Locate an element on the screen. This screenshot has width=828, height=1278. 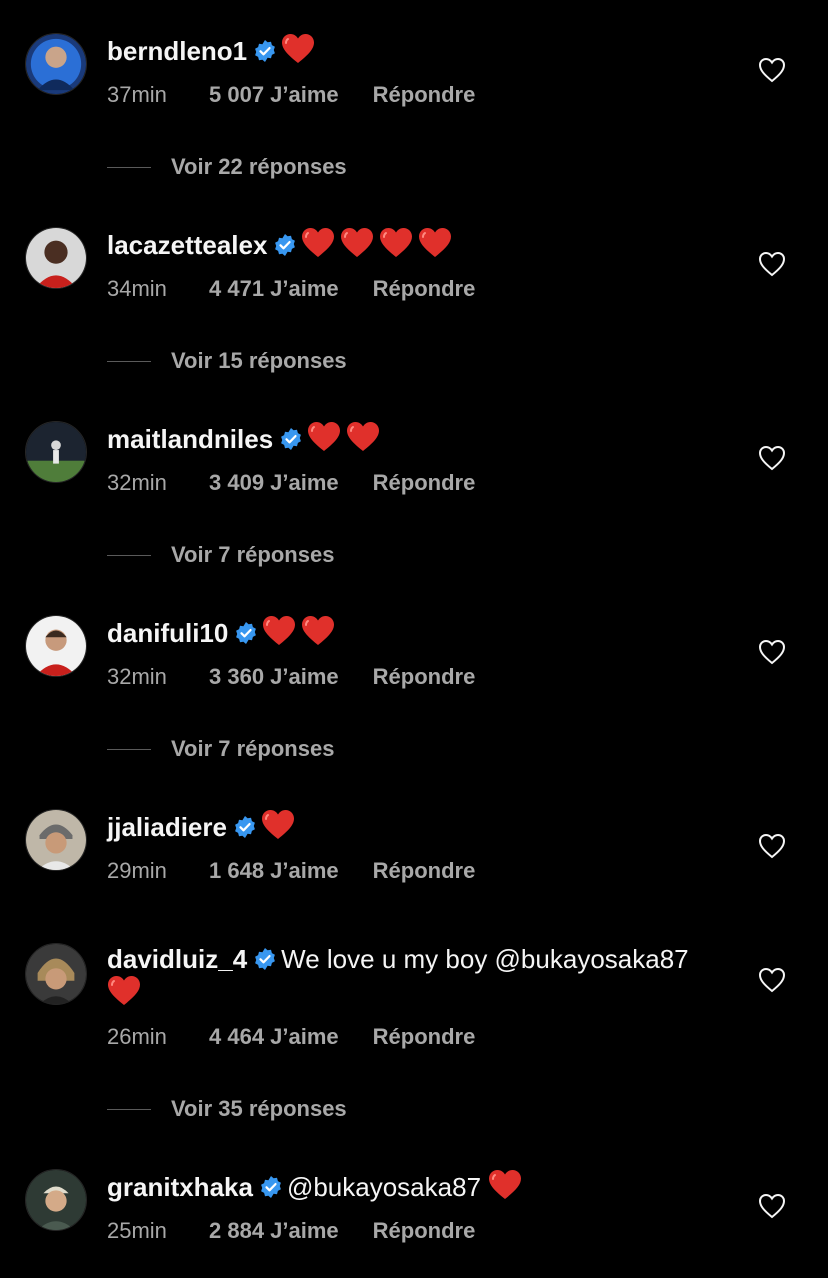
view-replies-label: Voir 35 réponses is located at coordinates (259, 1109).